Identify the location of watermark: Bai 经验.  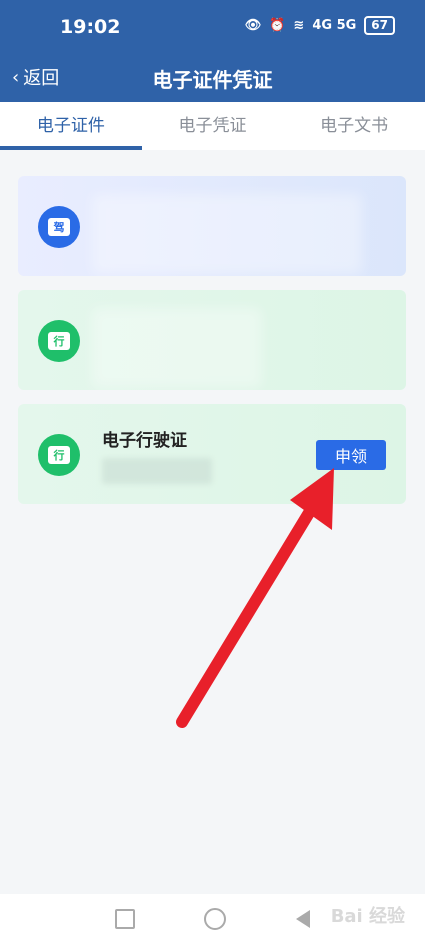
(367, 916).